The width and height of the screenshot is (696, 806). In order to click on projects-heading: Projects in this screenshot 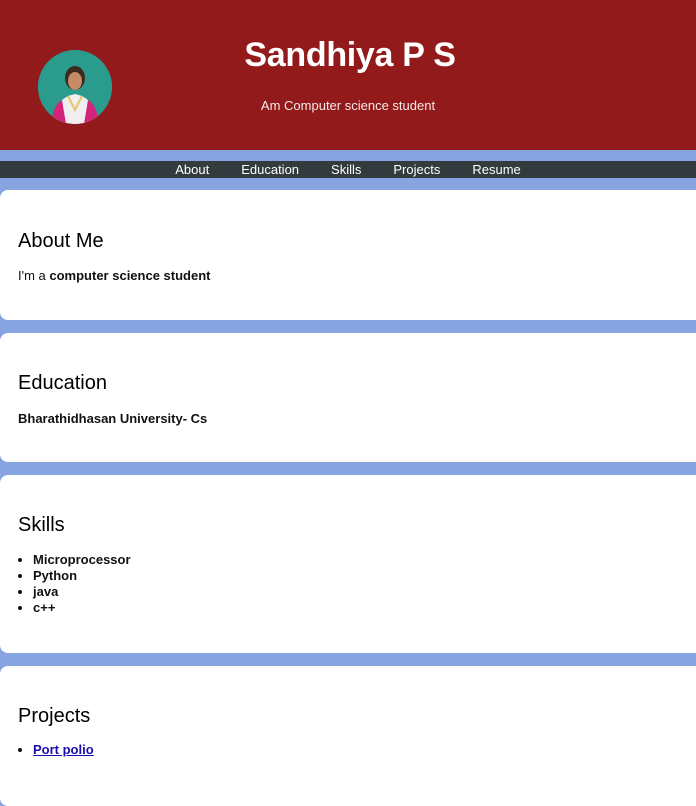, I will do `click(54, 716)`.